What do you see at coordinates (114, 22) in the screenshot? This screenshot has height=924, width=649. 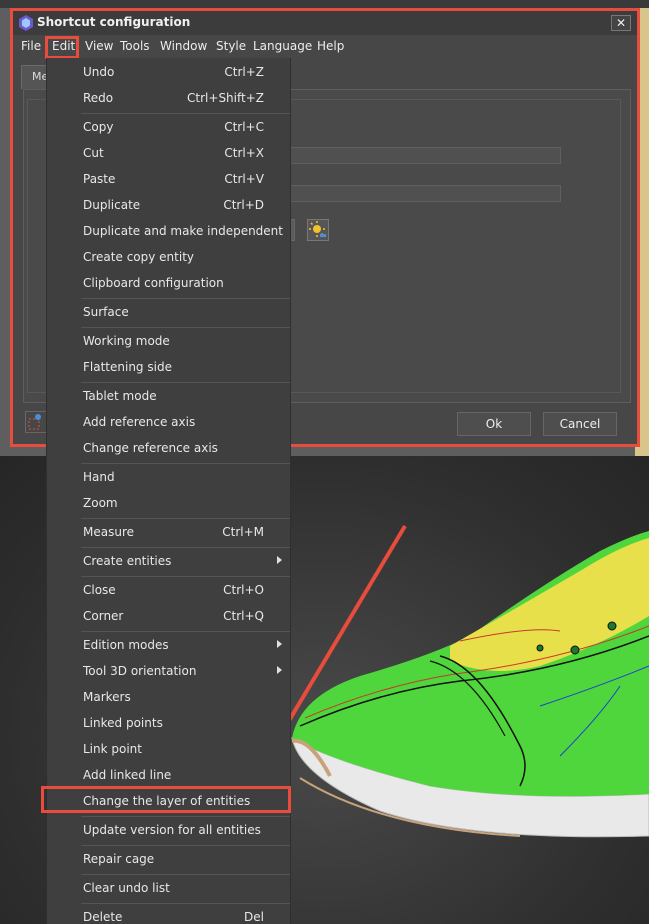 I see `dialog-title: Shortcut configuration` at bounding box center [114, 22].